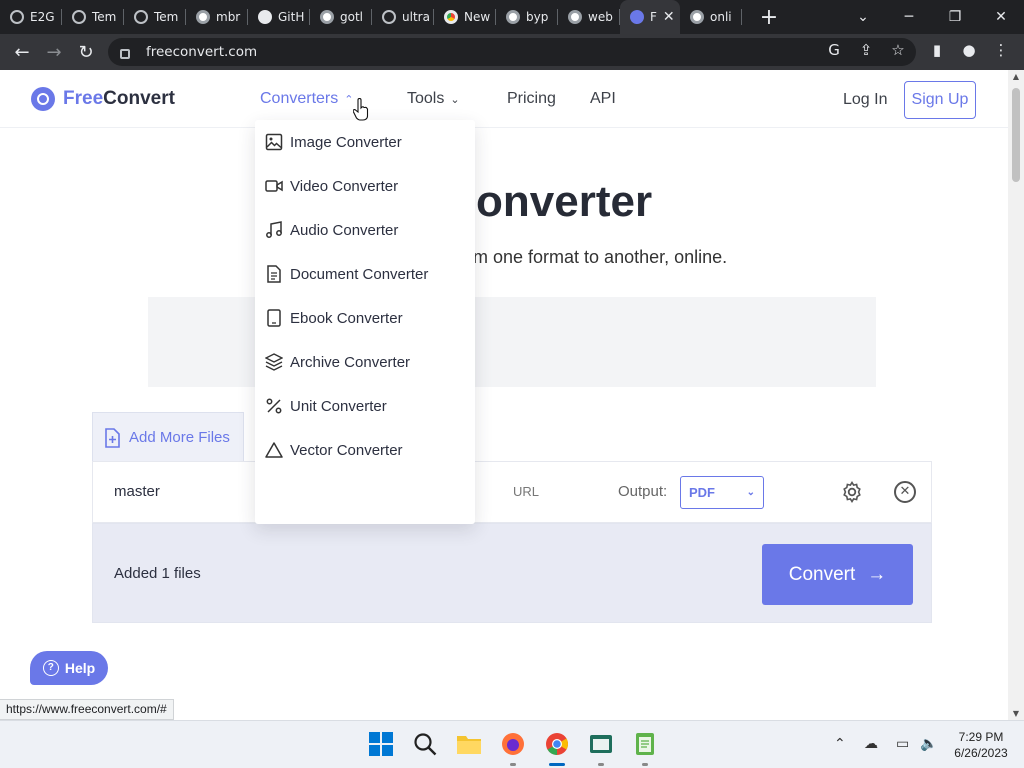 The width and height of the screenshot is (1024, 768). What do you see at coordinates (981, 745) in the screenshot?
I see `taskbar-clock: 7:29 PM 6/26/2023` at bounding box center [981, 745].